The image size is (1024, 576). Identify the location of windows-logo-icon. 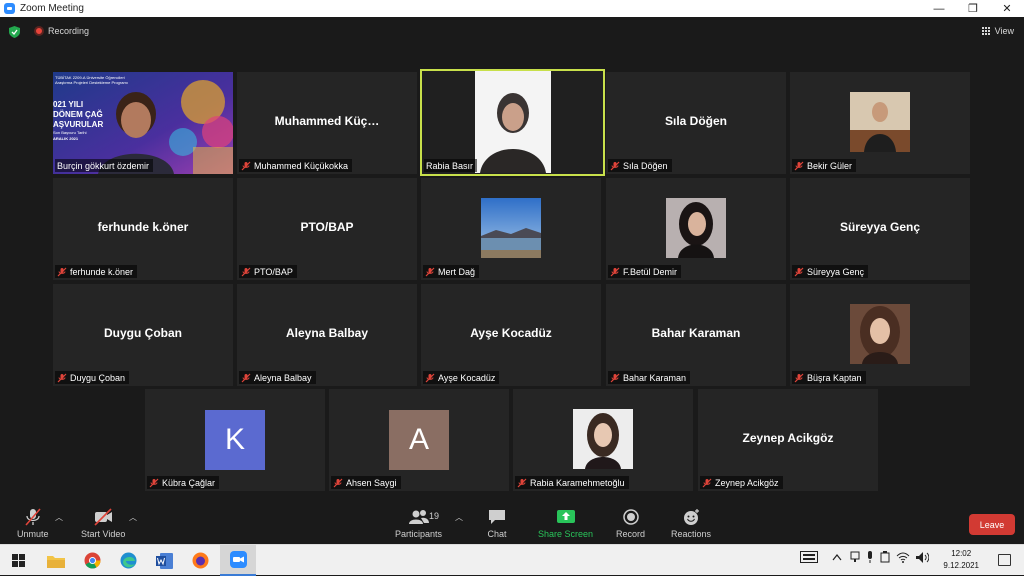
(18, 560).